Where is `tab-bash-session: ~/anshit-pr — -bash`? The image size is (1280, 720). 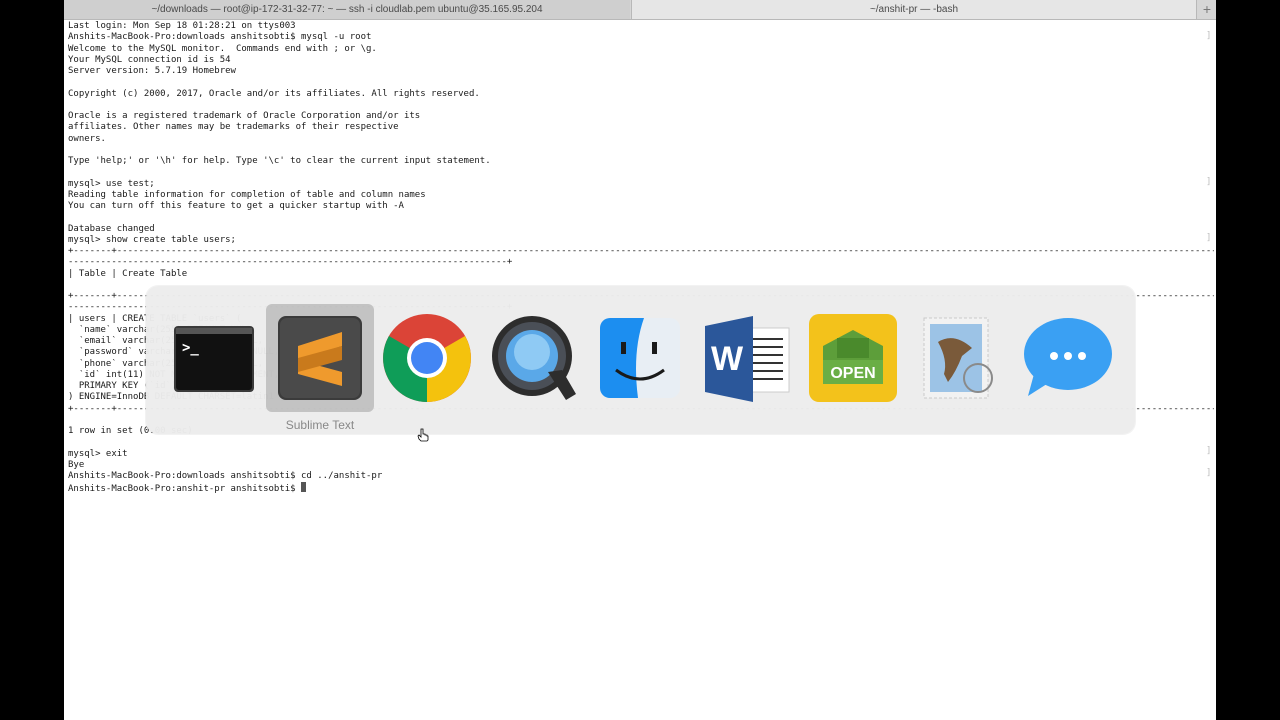
tab-bash-session: ~/anshit-pr — -bash is located at coordinates (913, 9).